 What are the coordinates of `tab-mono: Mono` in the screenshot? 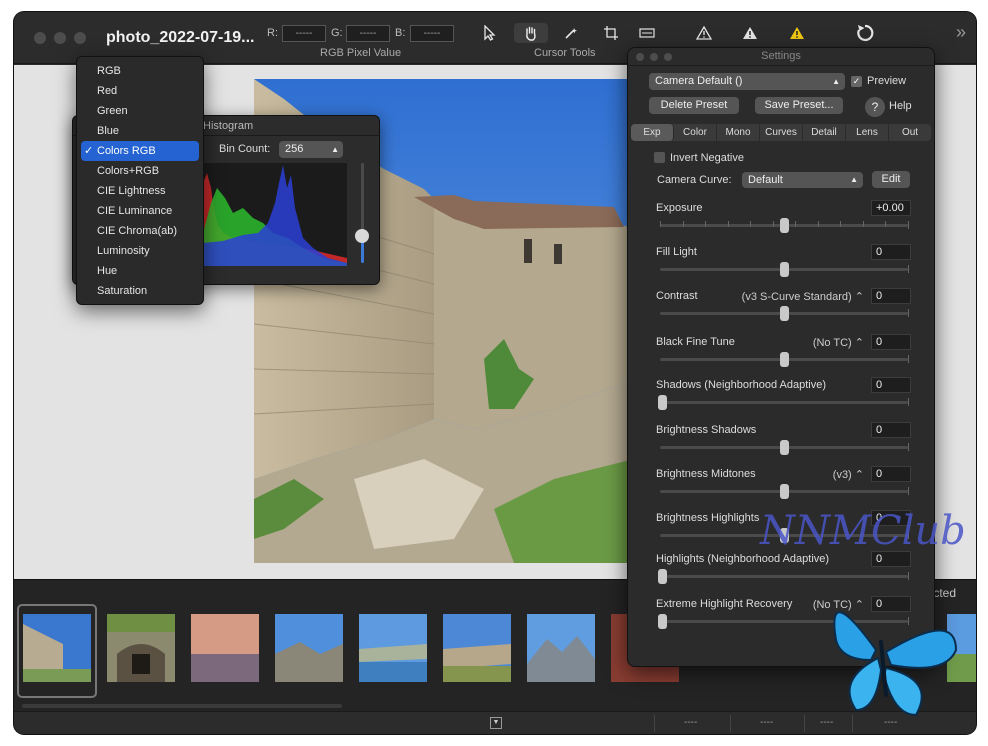 It's located at (738, 132).